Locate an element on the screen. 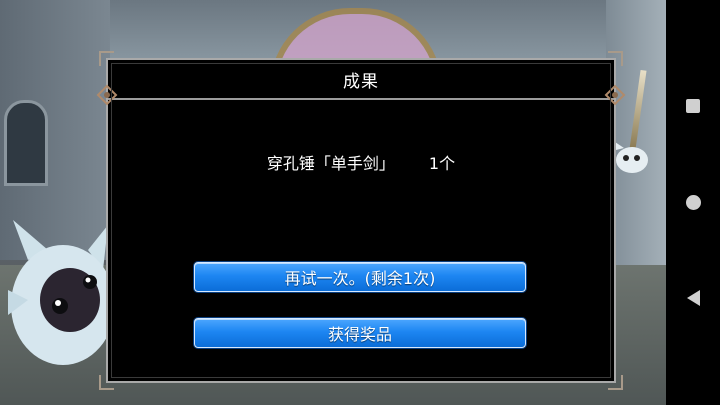 This screenshot has width=720, height=405. home-button is located at coordinates (693, 202).